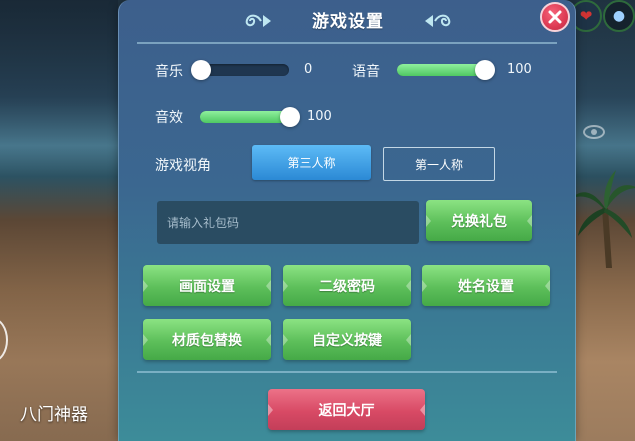  I want to click on voice-slider, so click(446, 70).